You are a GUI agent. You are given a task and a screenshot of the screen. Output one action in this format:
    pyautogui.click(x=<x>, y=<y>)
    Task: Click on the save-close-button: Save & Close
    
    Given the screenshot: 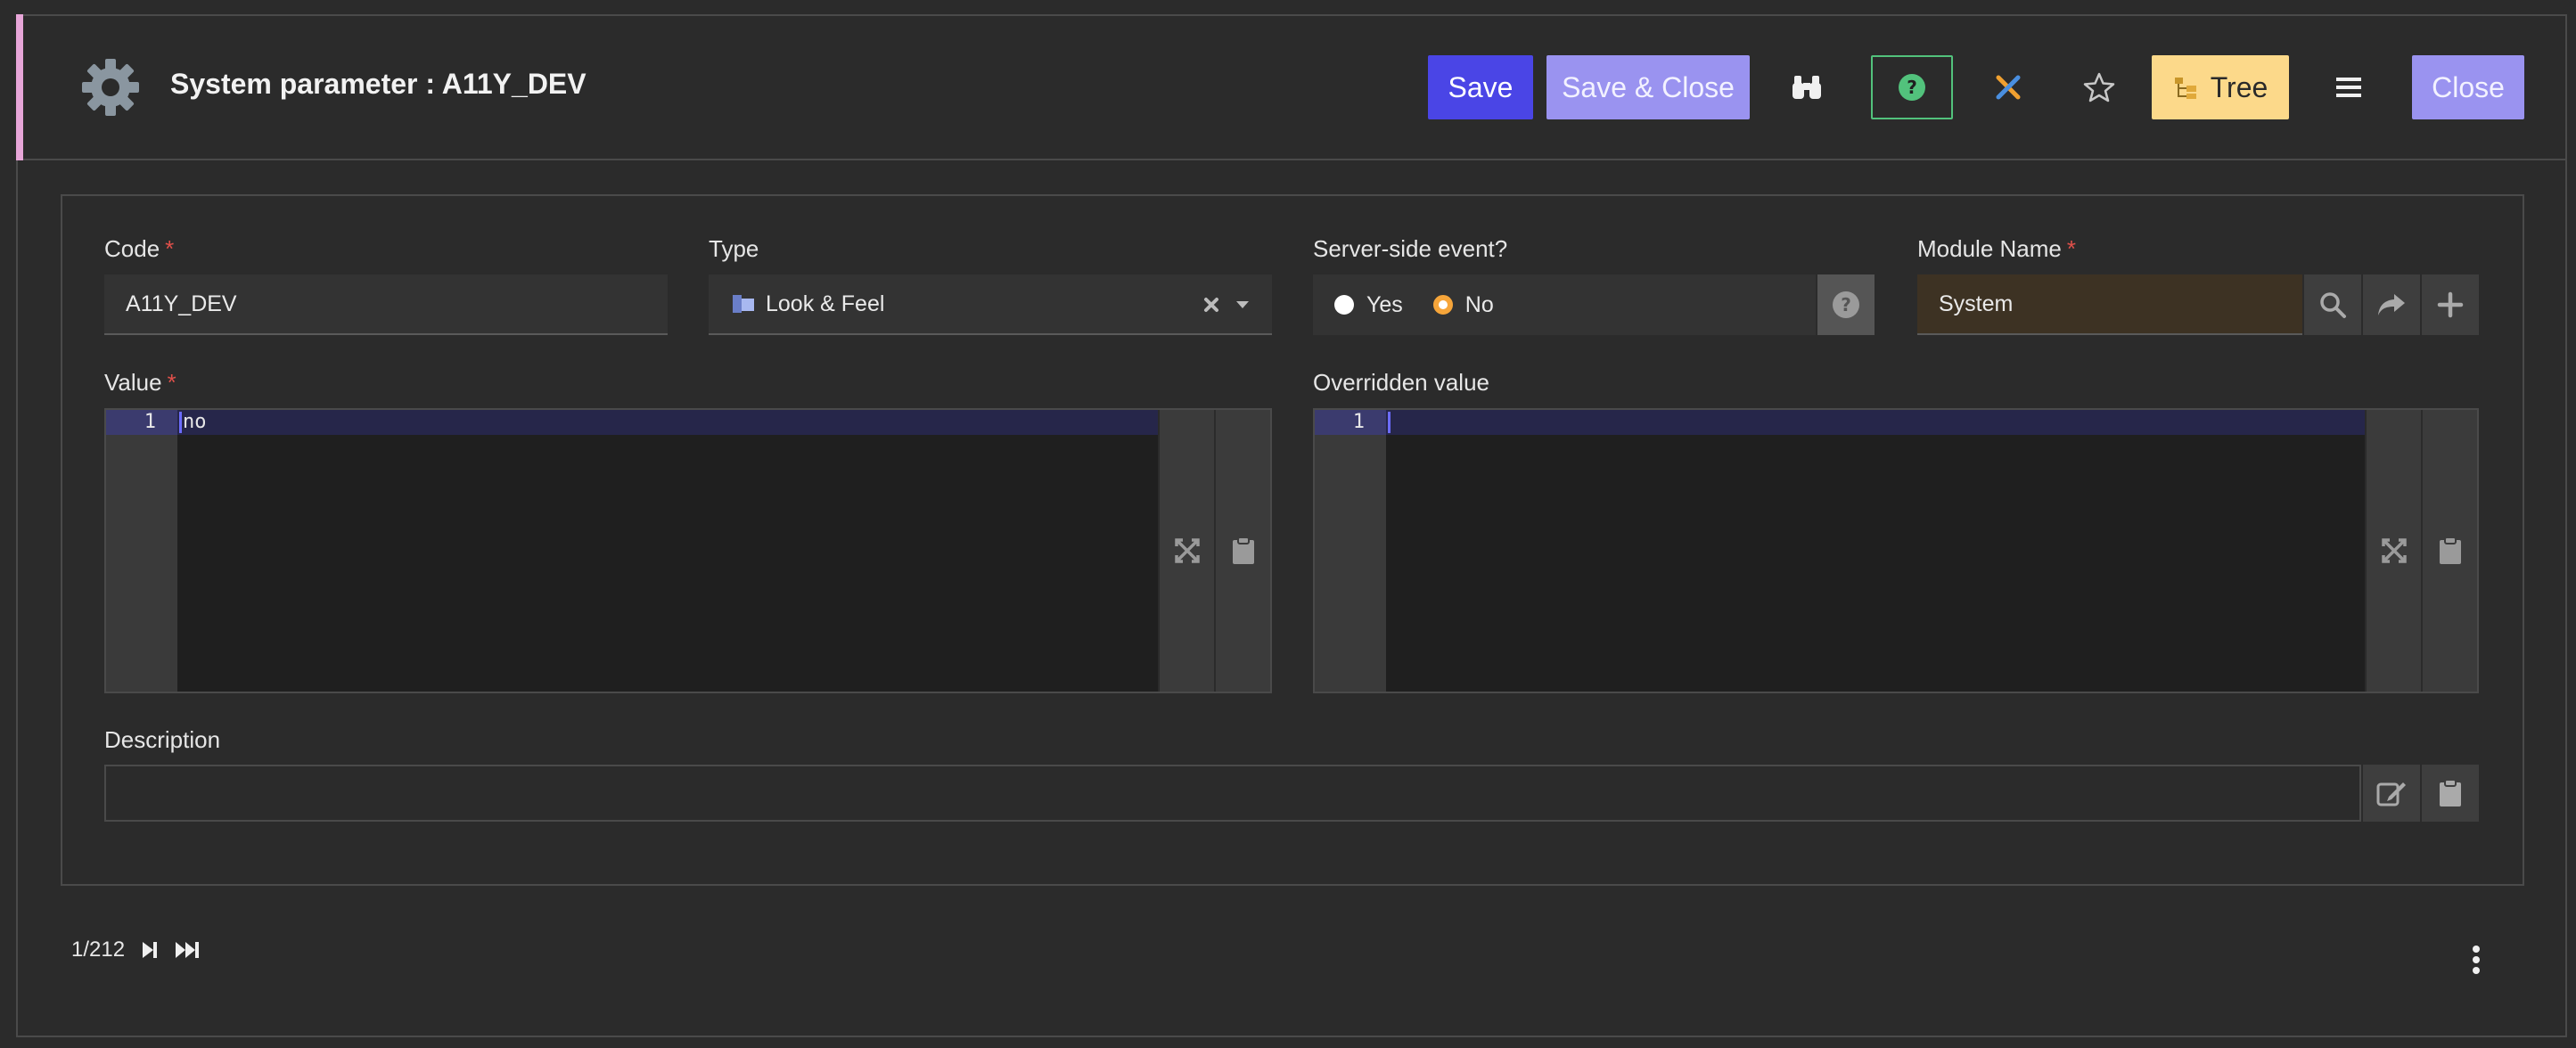 What is the action you would take?
    pyautogui.click(x=1648, y=87)
    